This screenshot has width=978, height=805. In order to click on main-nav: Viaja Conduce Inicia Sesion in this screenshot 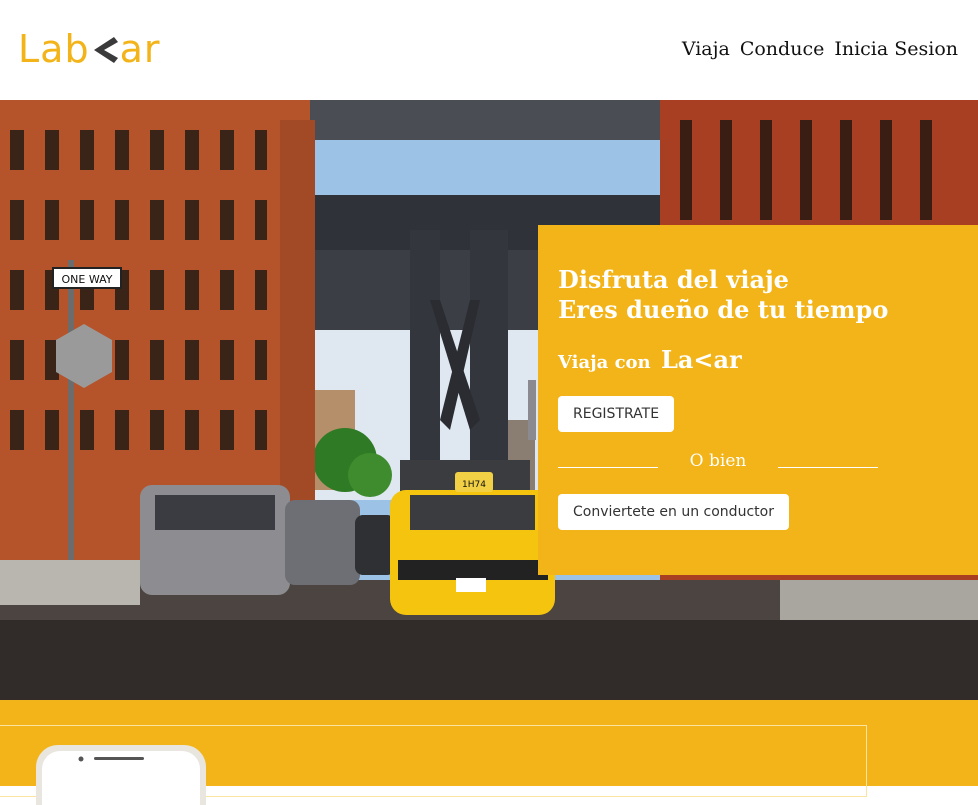, I will do `click(820, 49)`.